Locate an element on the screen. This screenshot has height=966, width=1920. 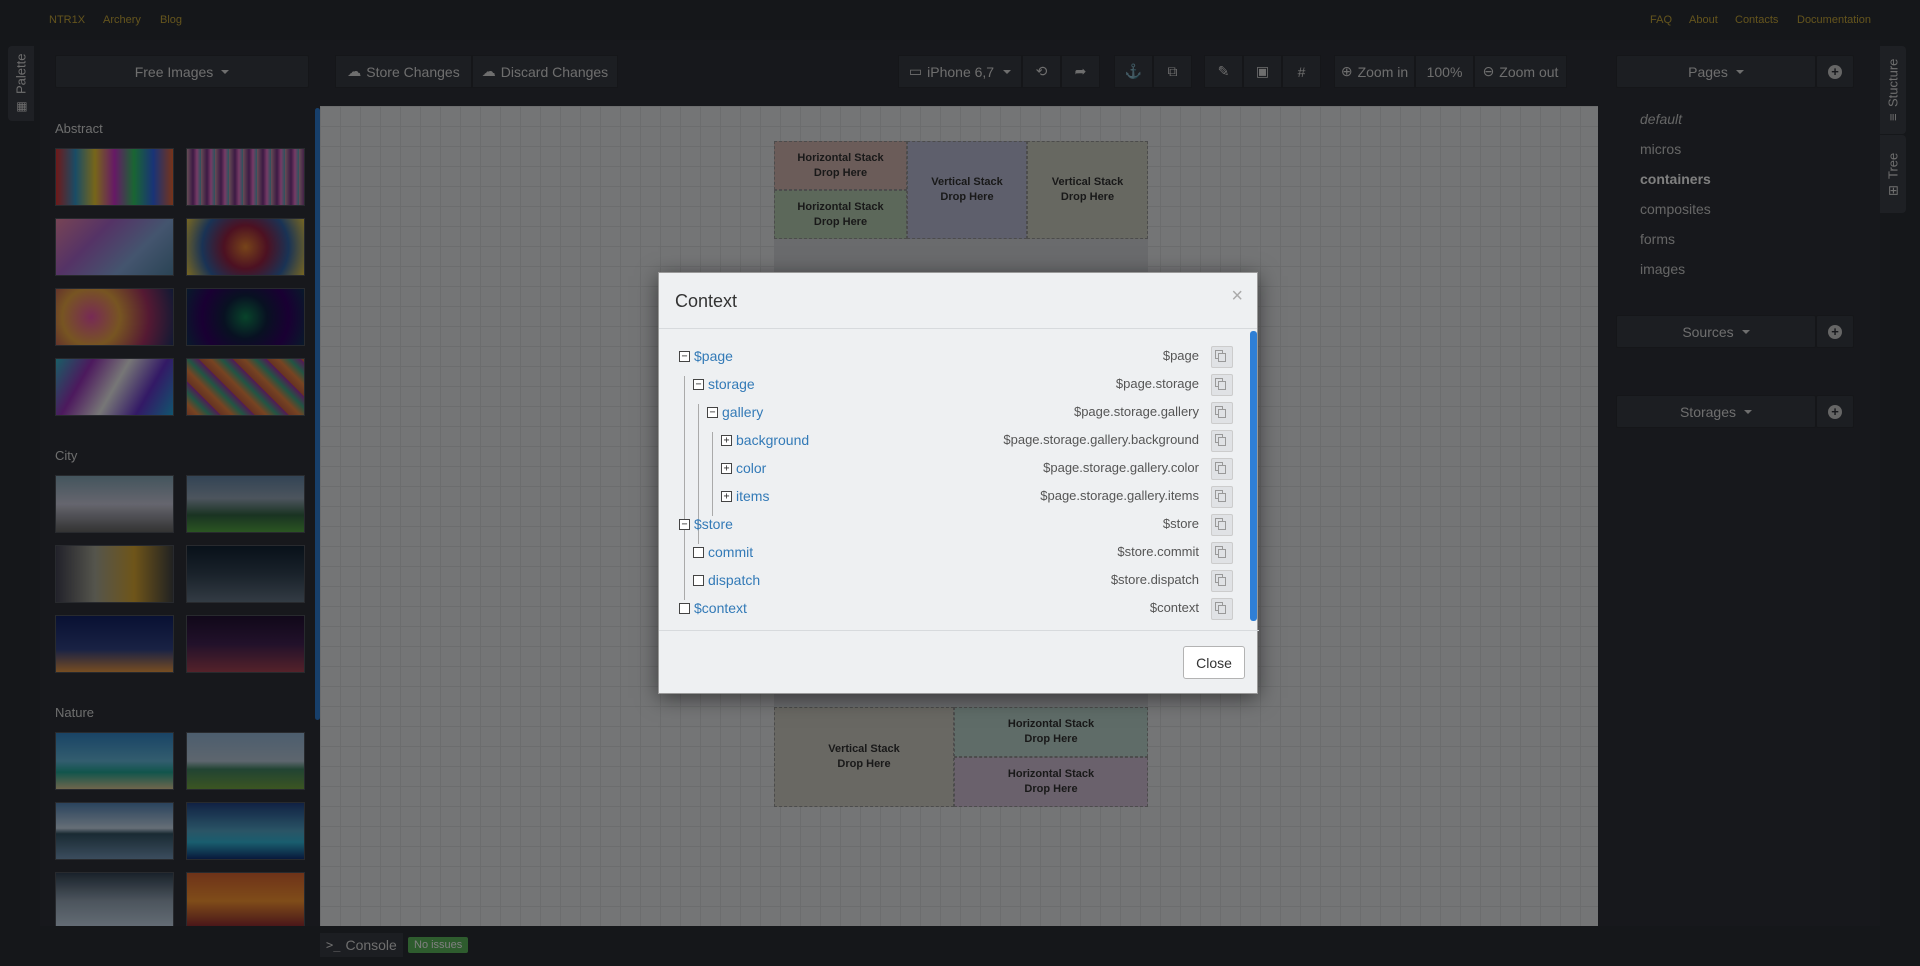
tree-node-label: items is located at coordinates (752, 496).